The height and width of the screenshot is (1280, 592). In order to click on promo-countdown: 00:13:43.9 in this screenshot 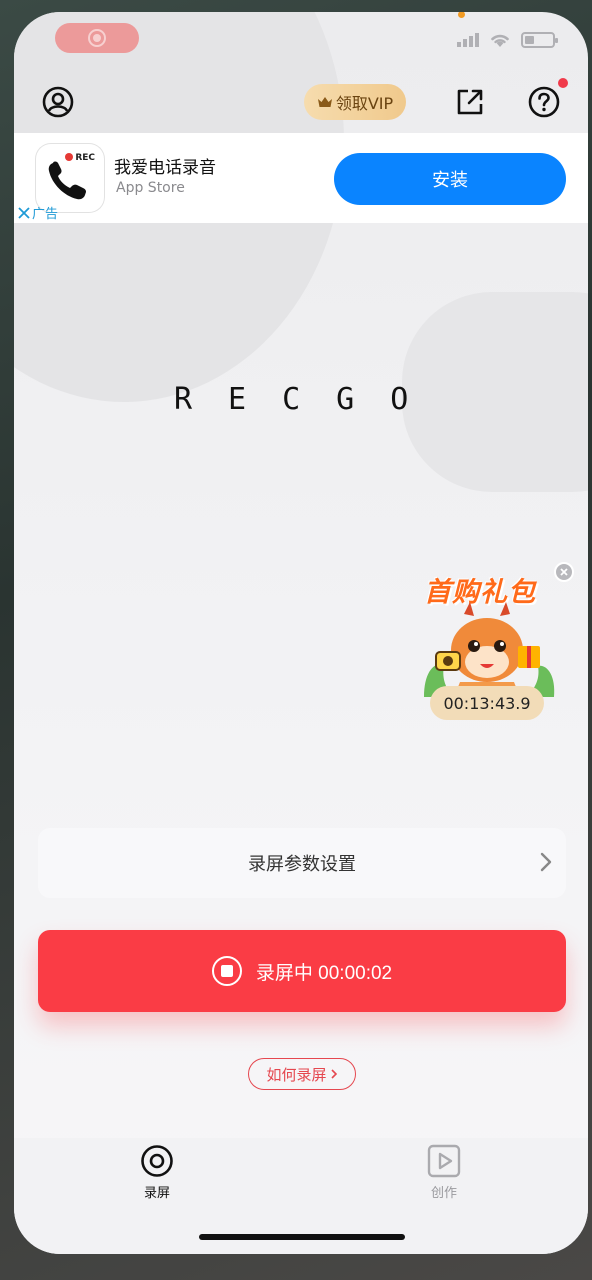, I will do `click(487, 703)`.